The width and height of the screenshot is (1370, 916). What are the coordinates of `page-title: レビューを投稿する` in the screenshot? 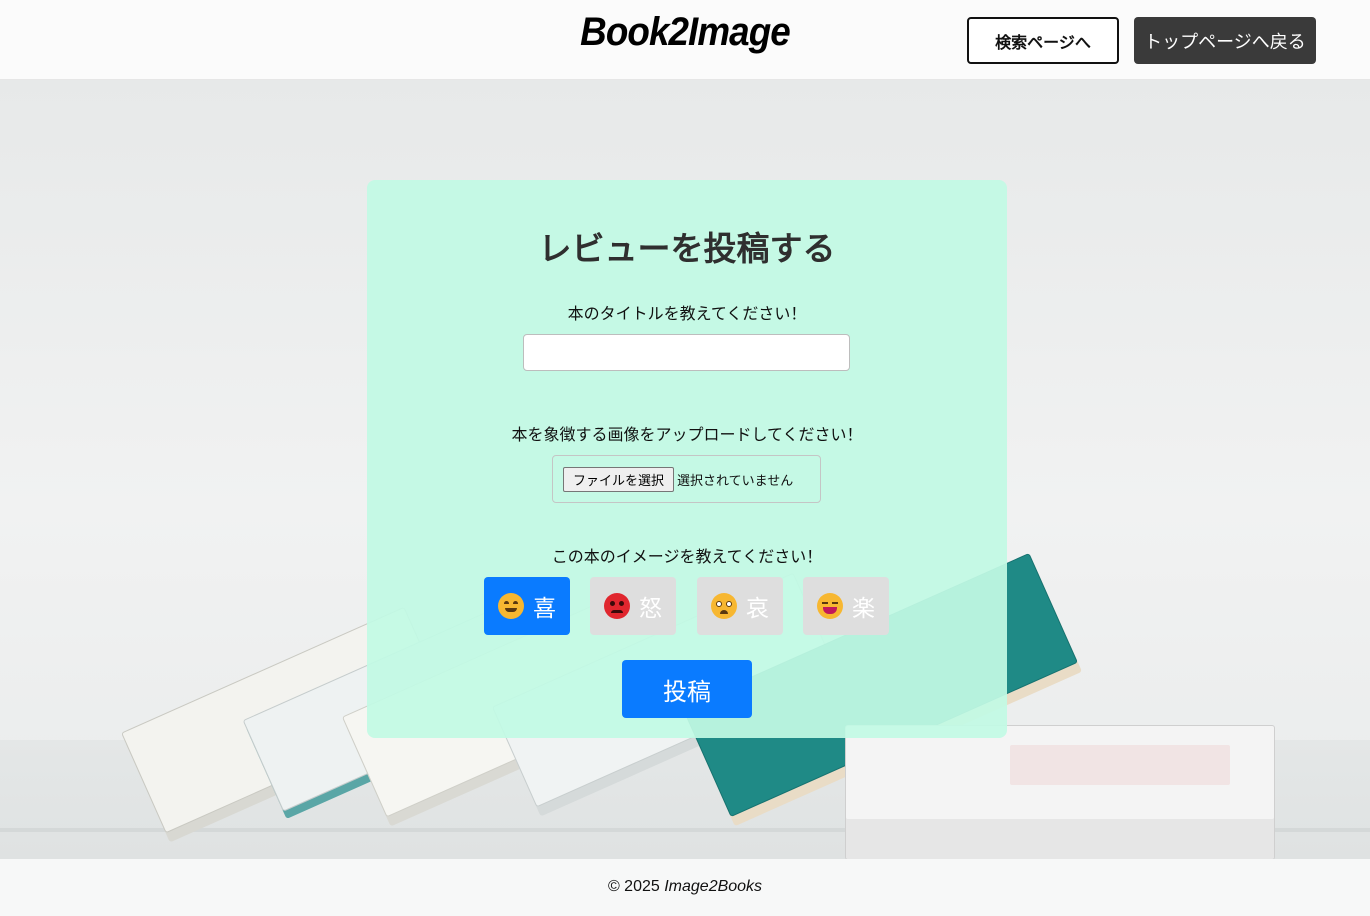 It's located at (687, 248).